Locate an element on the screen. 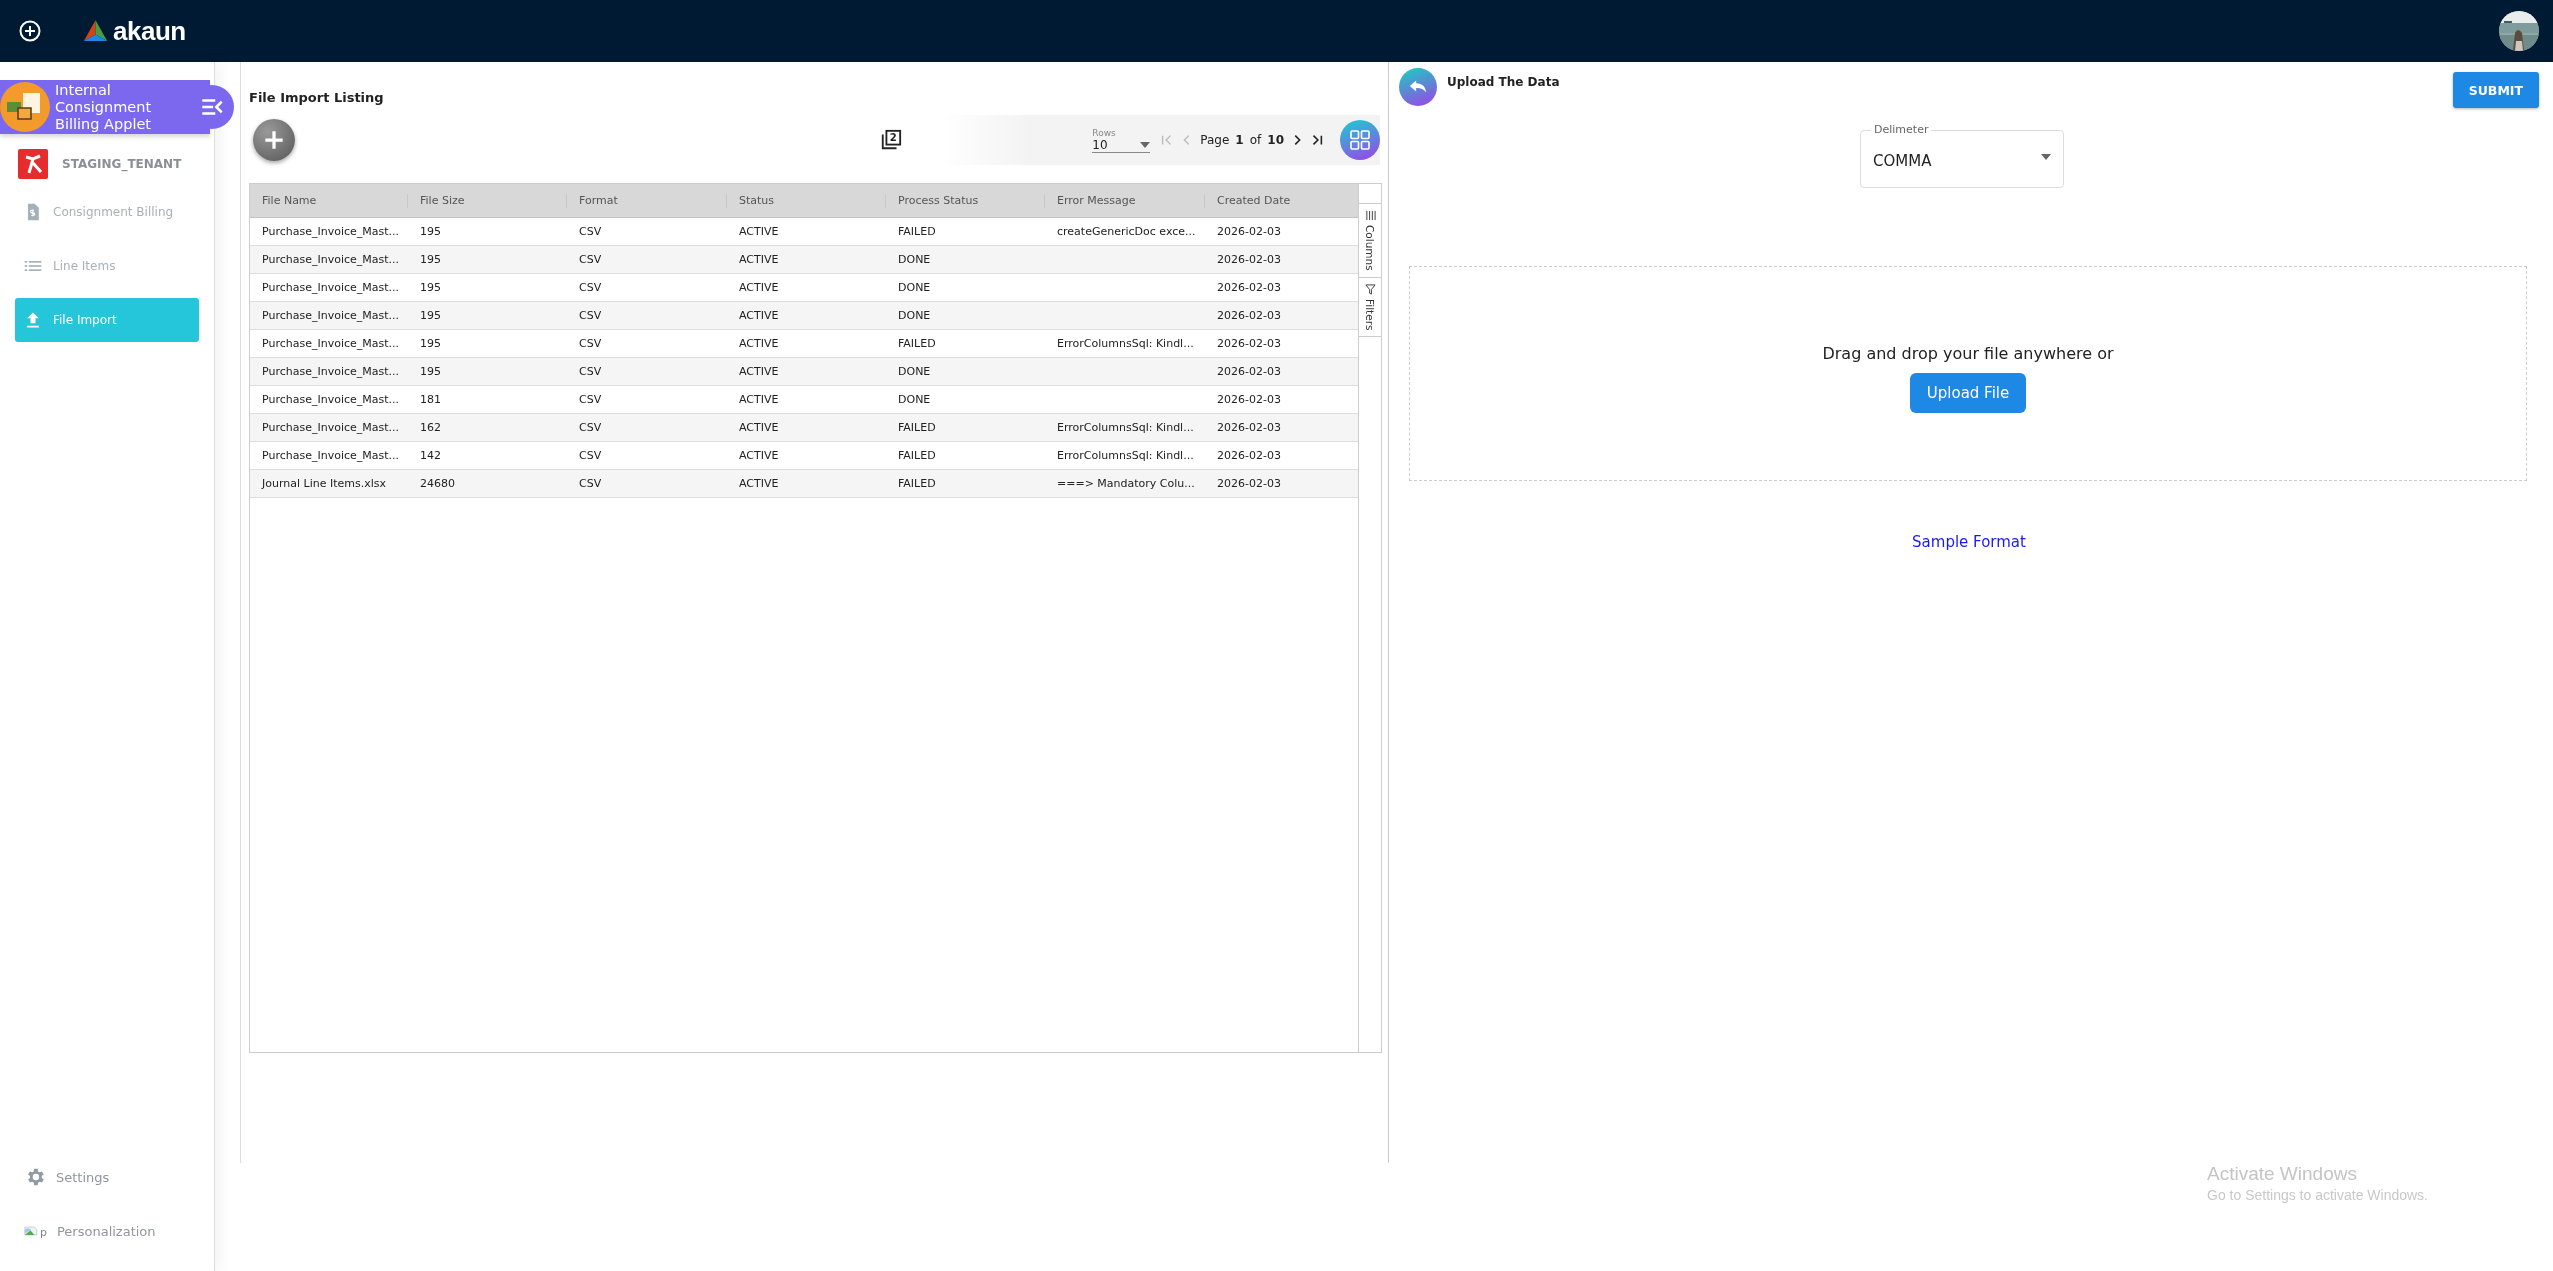 The image size is (2553, 1271). panel-title: Upload The Data is located at coordinates (1503, 82).